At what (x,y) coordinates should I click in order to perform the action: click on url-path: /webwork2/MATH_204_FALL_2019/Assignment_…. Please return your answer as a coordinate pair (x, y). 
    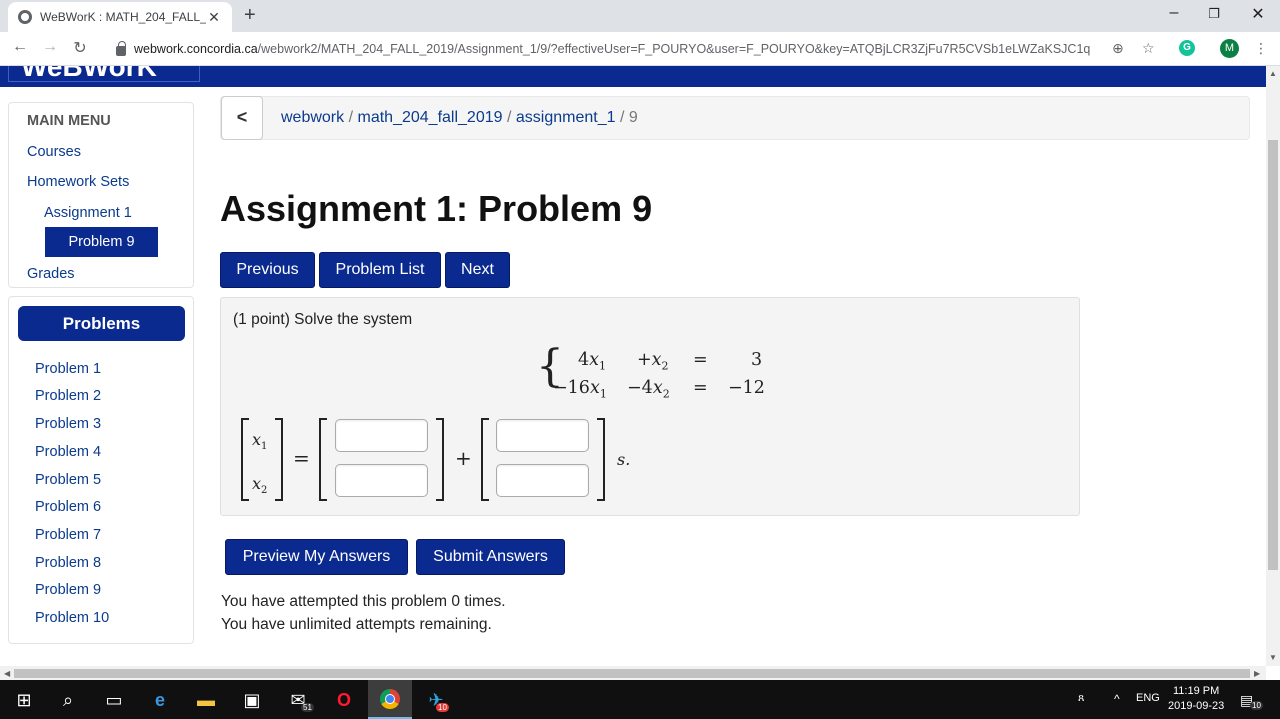
    Looking at the image, I should click on (674, 49).